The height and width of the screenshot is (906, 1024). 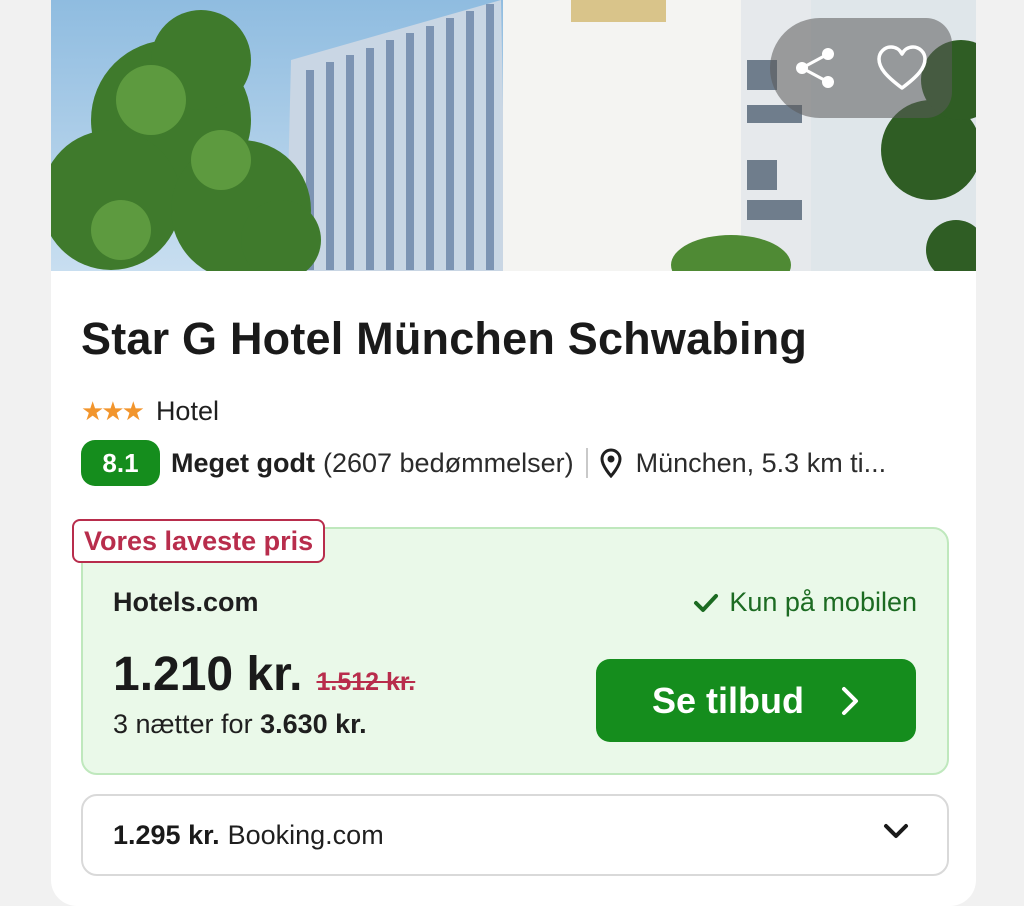 What do you see at coordinates (166, 834) in the screenshot?
I see `alt-offer-price: 1.295 kr.` at bounding box center [166, 834].